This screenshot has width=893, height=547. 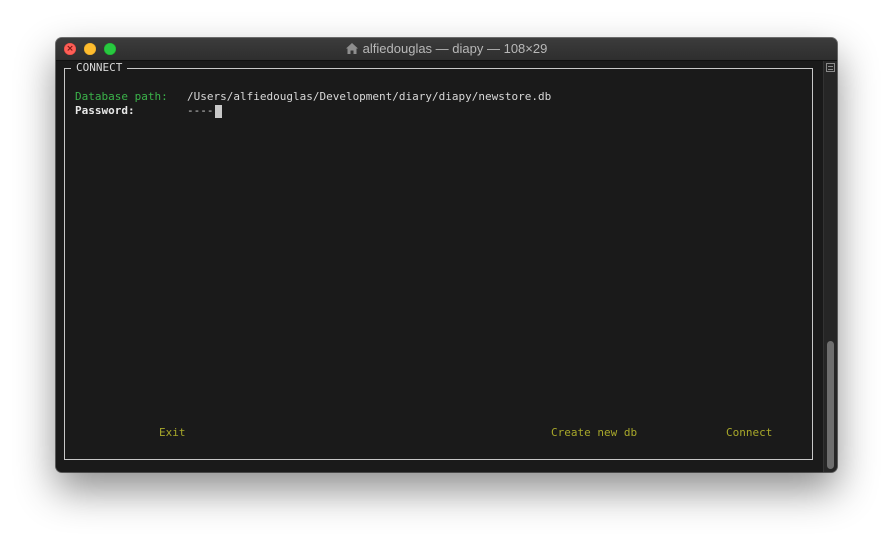 What do you see at coordinates (121, 96) in the screenshot?
I see `db-path-label: Database path:` at bounding box center [121, 96].